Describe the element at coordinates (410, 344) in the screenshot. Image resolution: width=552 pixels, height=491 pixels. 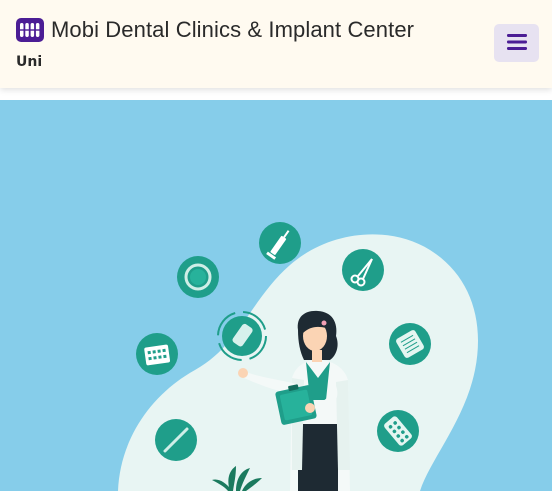
I see `pill-pack-icon` at that location.